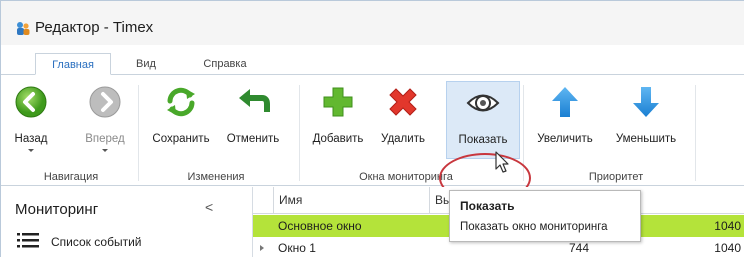 This screenshot has width=744, height=257. I want to click on back-label: Назад, so click(31, 139).